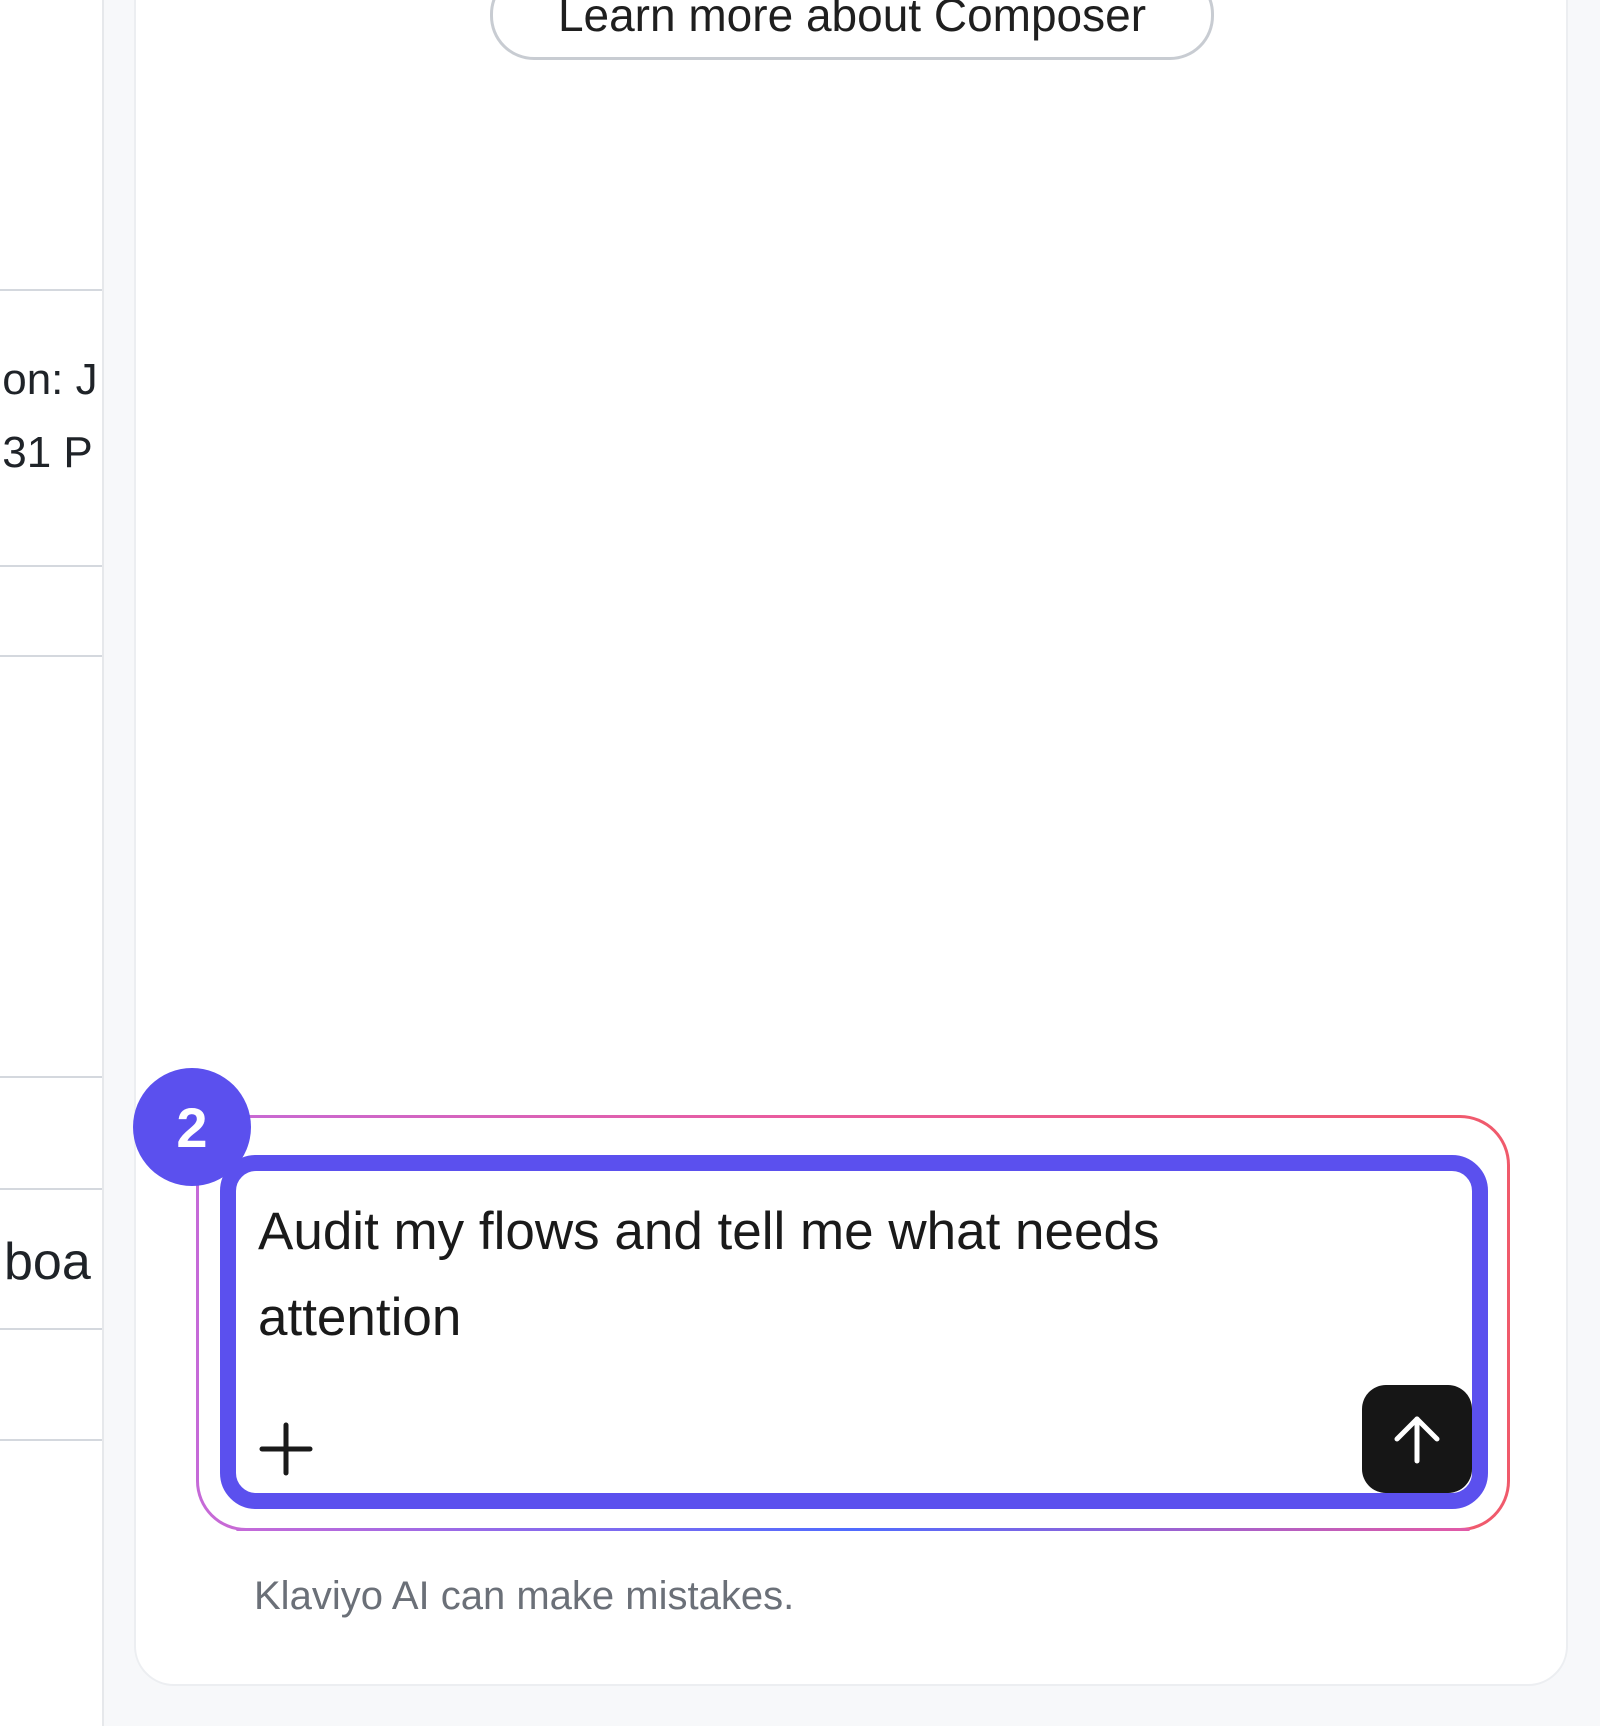 This screenshot has height=1726, width=1600. I want to click on panel-divider, so click(103, 863).